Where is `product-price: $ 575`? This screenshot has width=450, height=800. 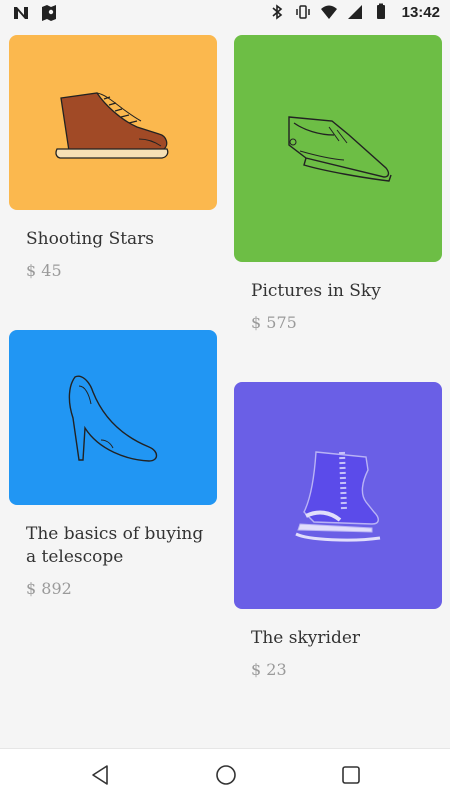 product-price: $ 575 is located at coordinates (274, 322).